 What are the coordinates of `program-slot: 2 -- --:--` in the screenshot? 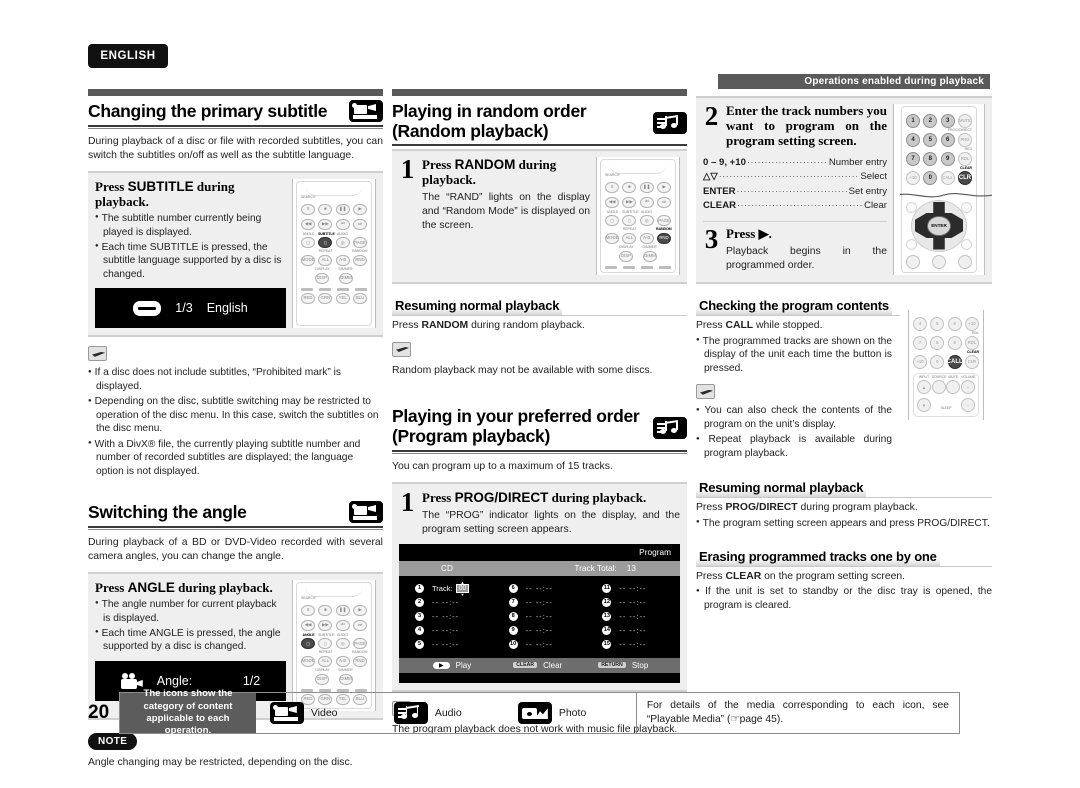 It's located at (446, 603).